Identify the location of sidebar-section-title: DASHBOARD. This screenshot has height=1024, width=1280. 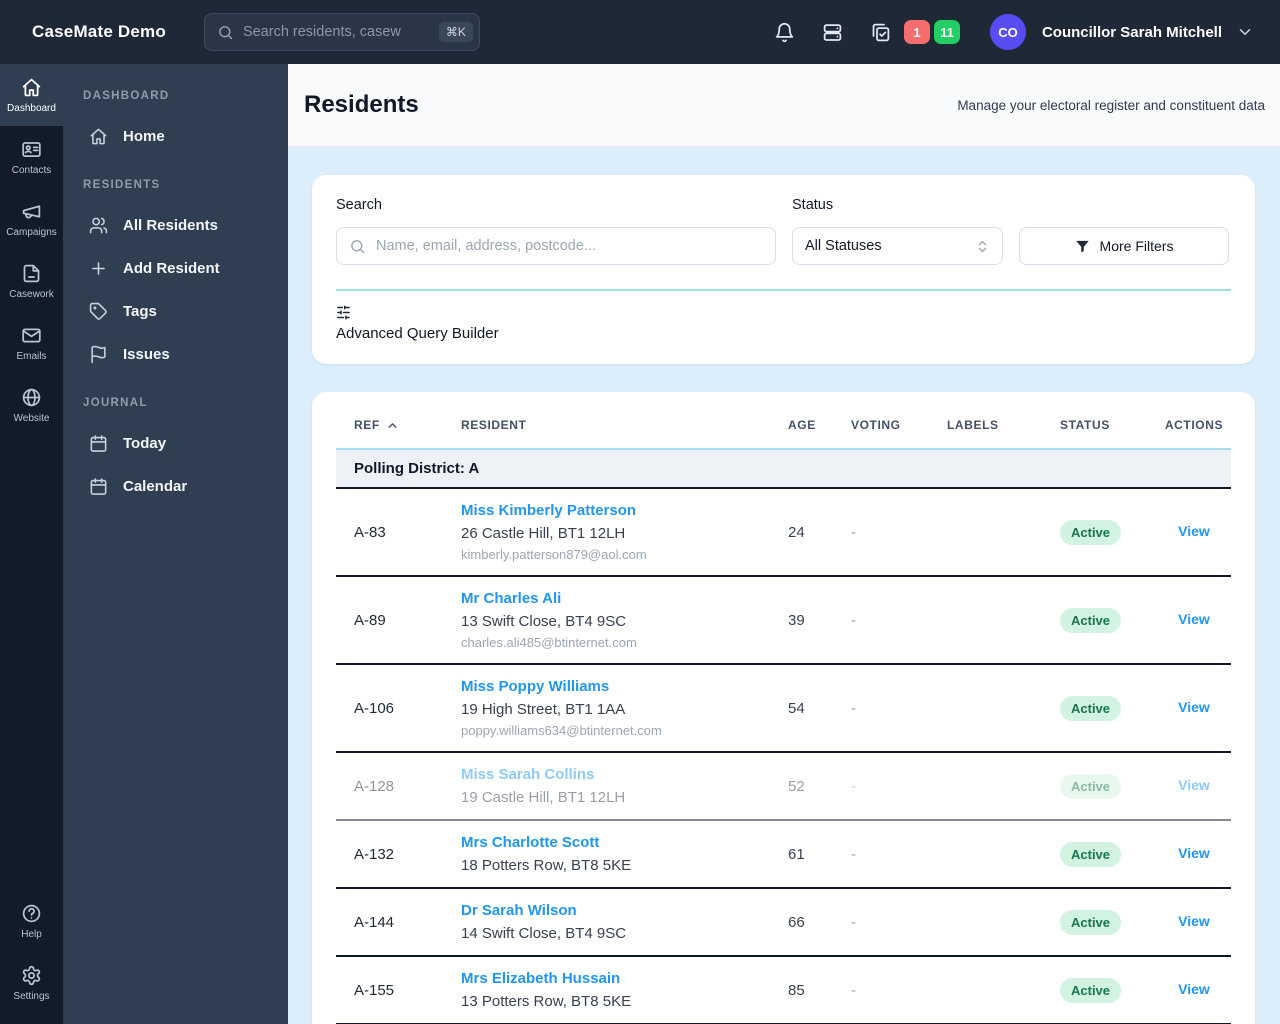
(126, 96).